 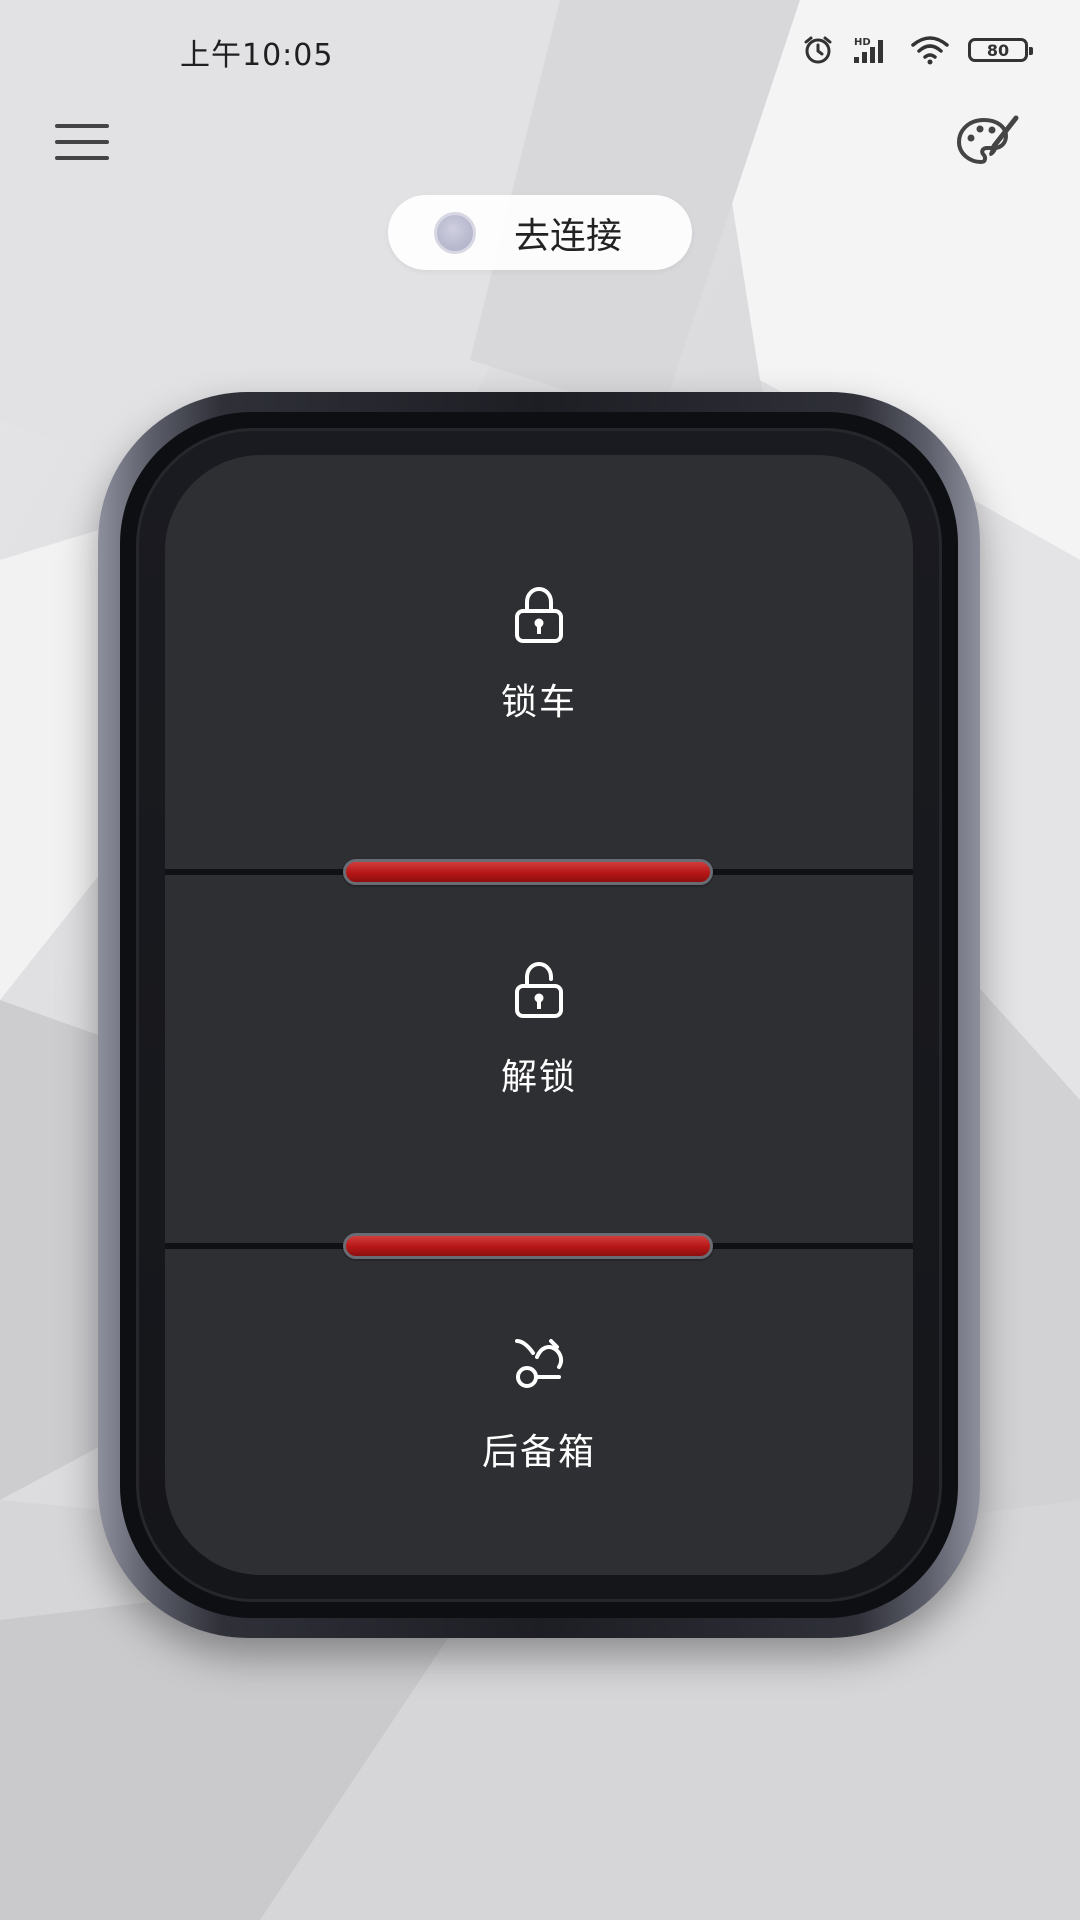 What do you see at coordinates (455, 232) in the screenshot?
I see `connection-status-dot` at bounding box center [455, 232].